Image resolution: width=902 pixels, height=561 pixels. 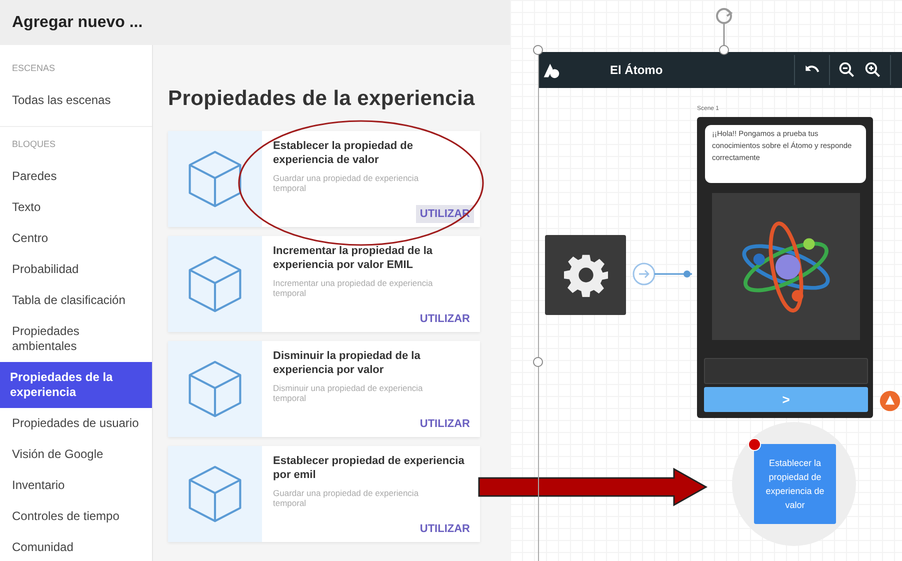 I want to click on card-title: Incrementar la propiedad de la experiencia por valor EMIL, so click(x=353, y=258).